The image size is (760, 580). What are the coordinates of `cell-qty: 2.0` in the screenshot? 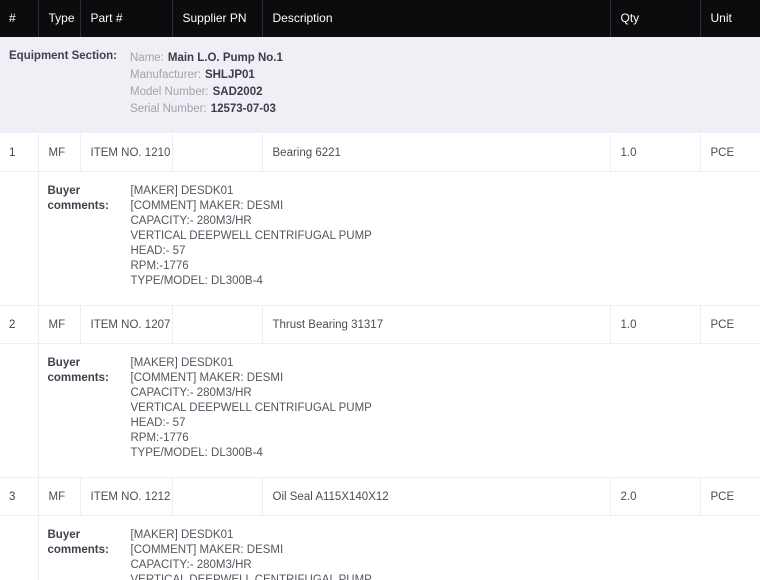 It's located at (655, 496).